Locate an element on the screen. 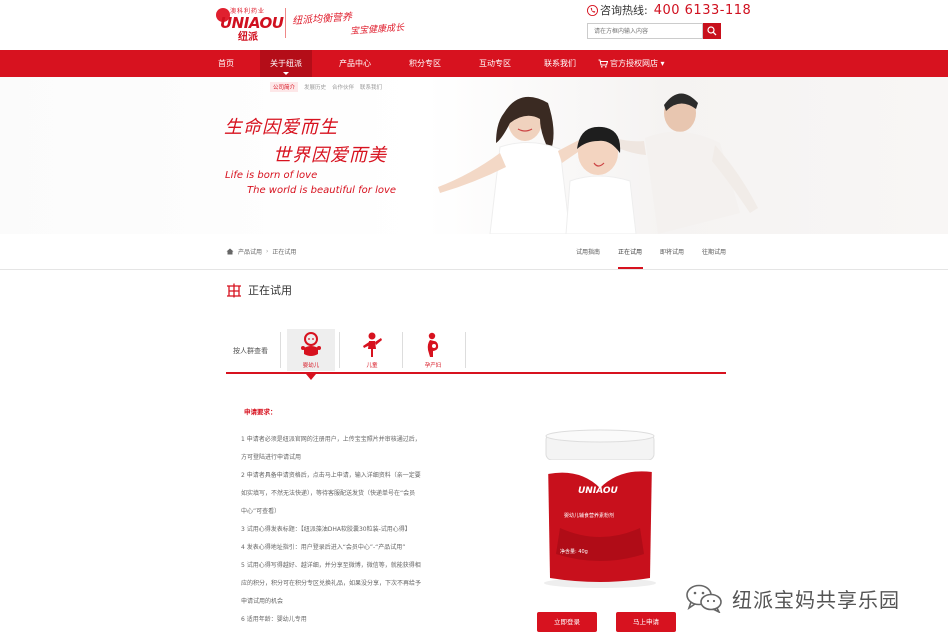 Image resolution: width=948 pixels, height=639 pixels. home-icon is located at coordinates (230, 251).